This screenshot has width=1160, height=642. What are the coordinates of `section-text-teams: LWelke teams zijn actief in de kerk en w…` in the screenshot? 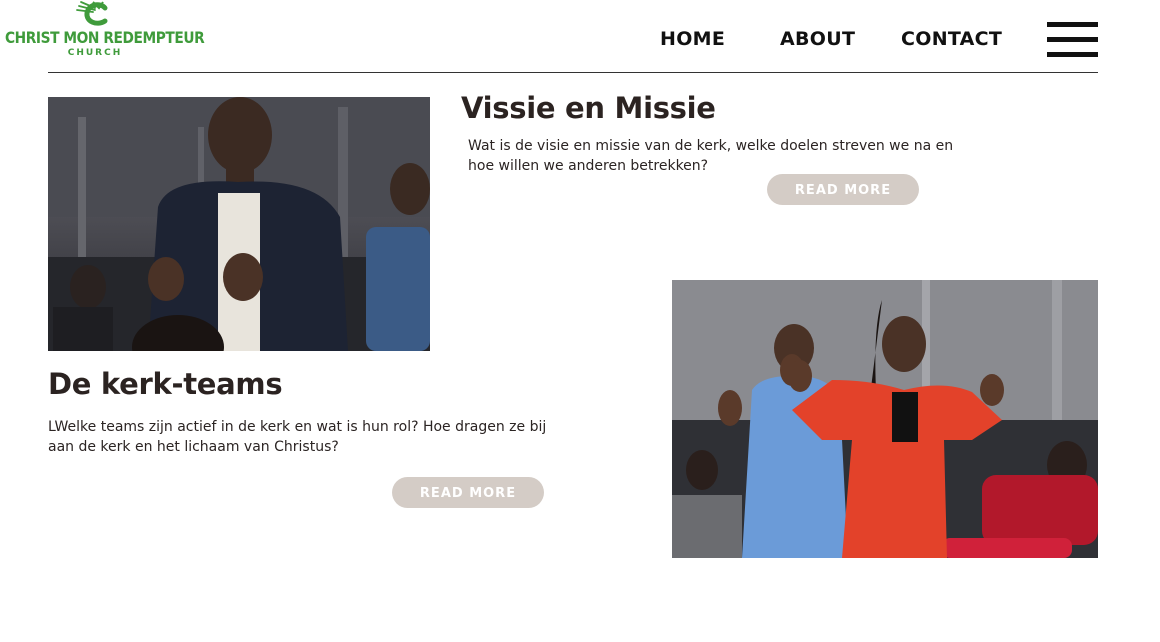 It's located at (297, 437).